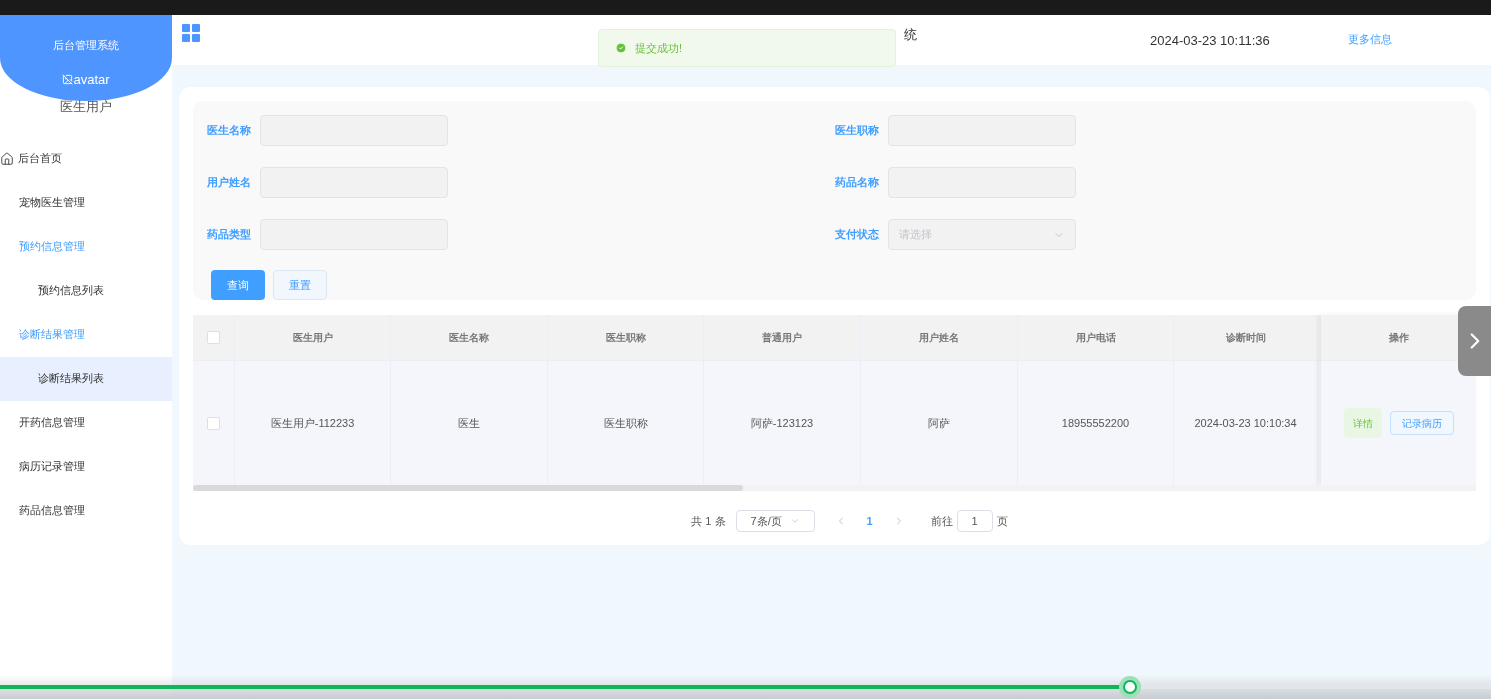  What do you see at coordinates (621, 48) in the screenshot?
I see `check-icon` at bounding box center [621, 48].